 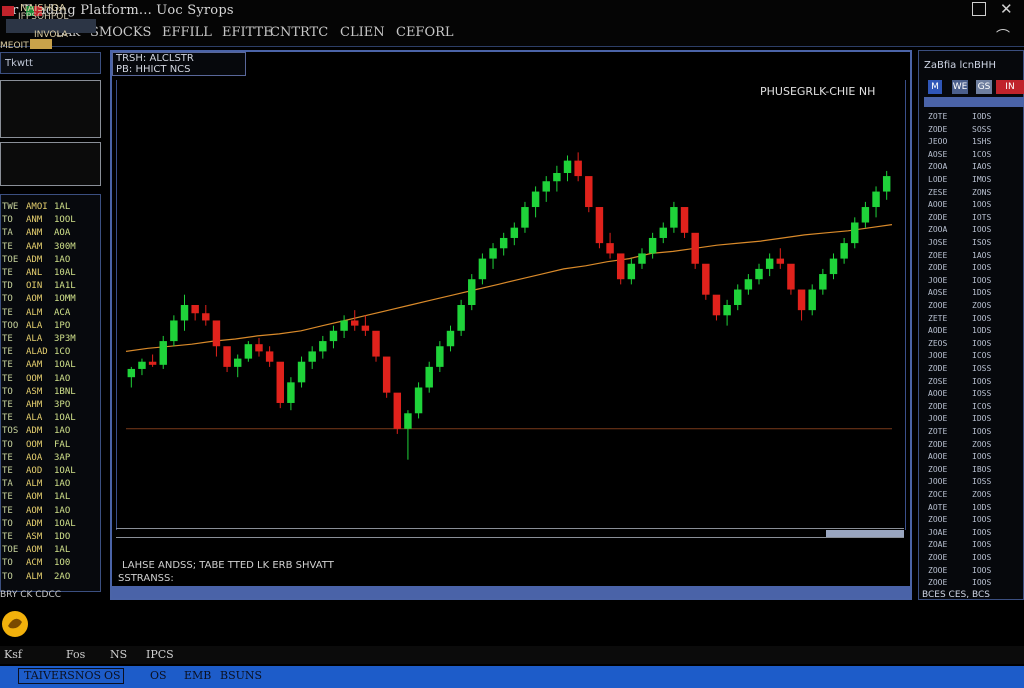 I want to click on watchlist-row: TE ALM ACA, so click(x=49, y=314).